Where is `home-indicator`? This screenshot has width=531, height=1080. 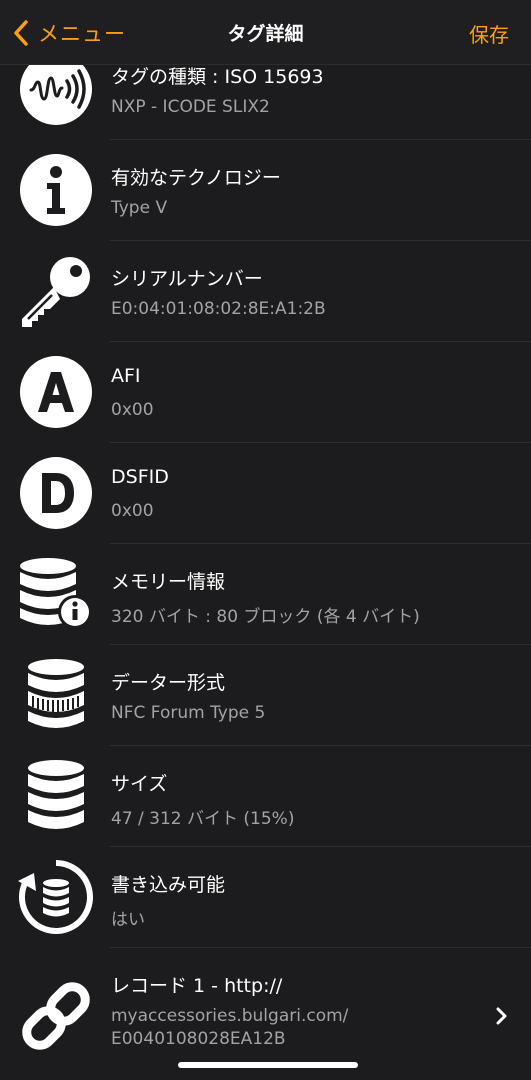 home-indicator is located at coordinates (268, 1065).